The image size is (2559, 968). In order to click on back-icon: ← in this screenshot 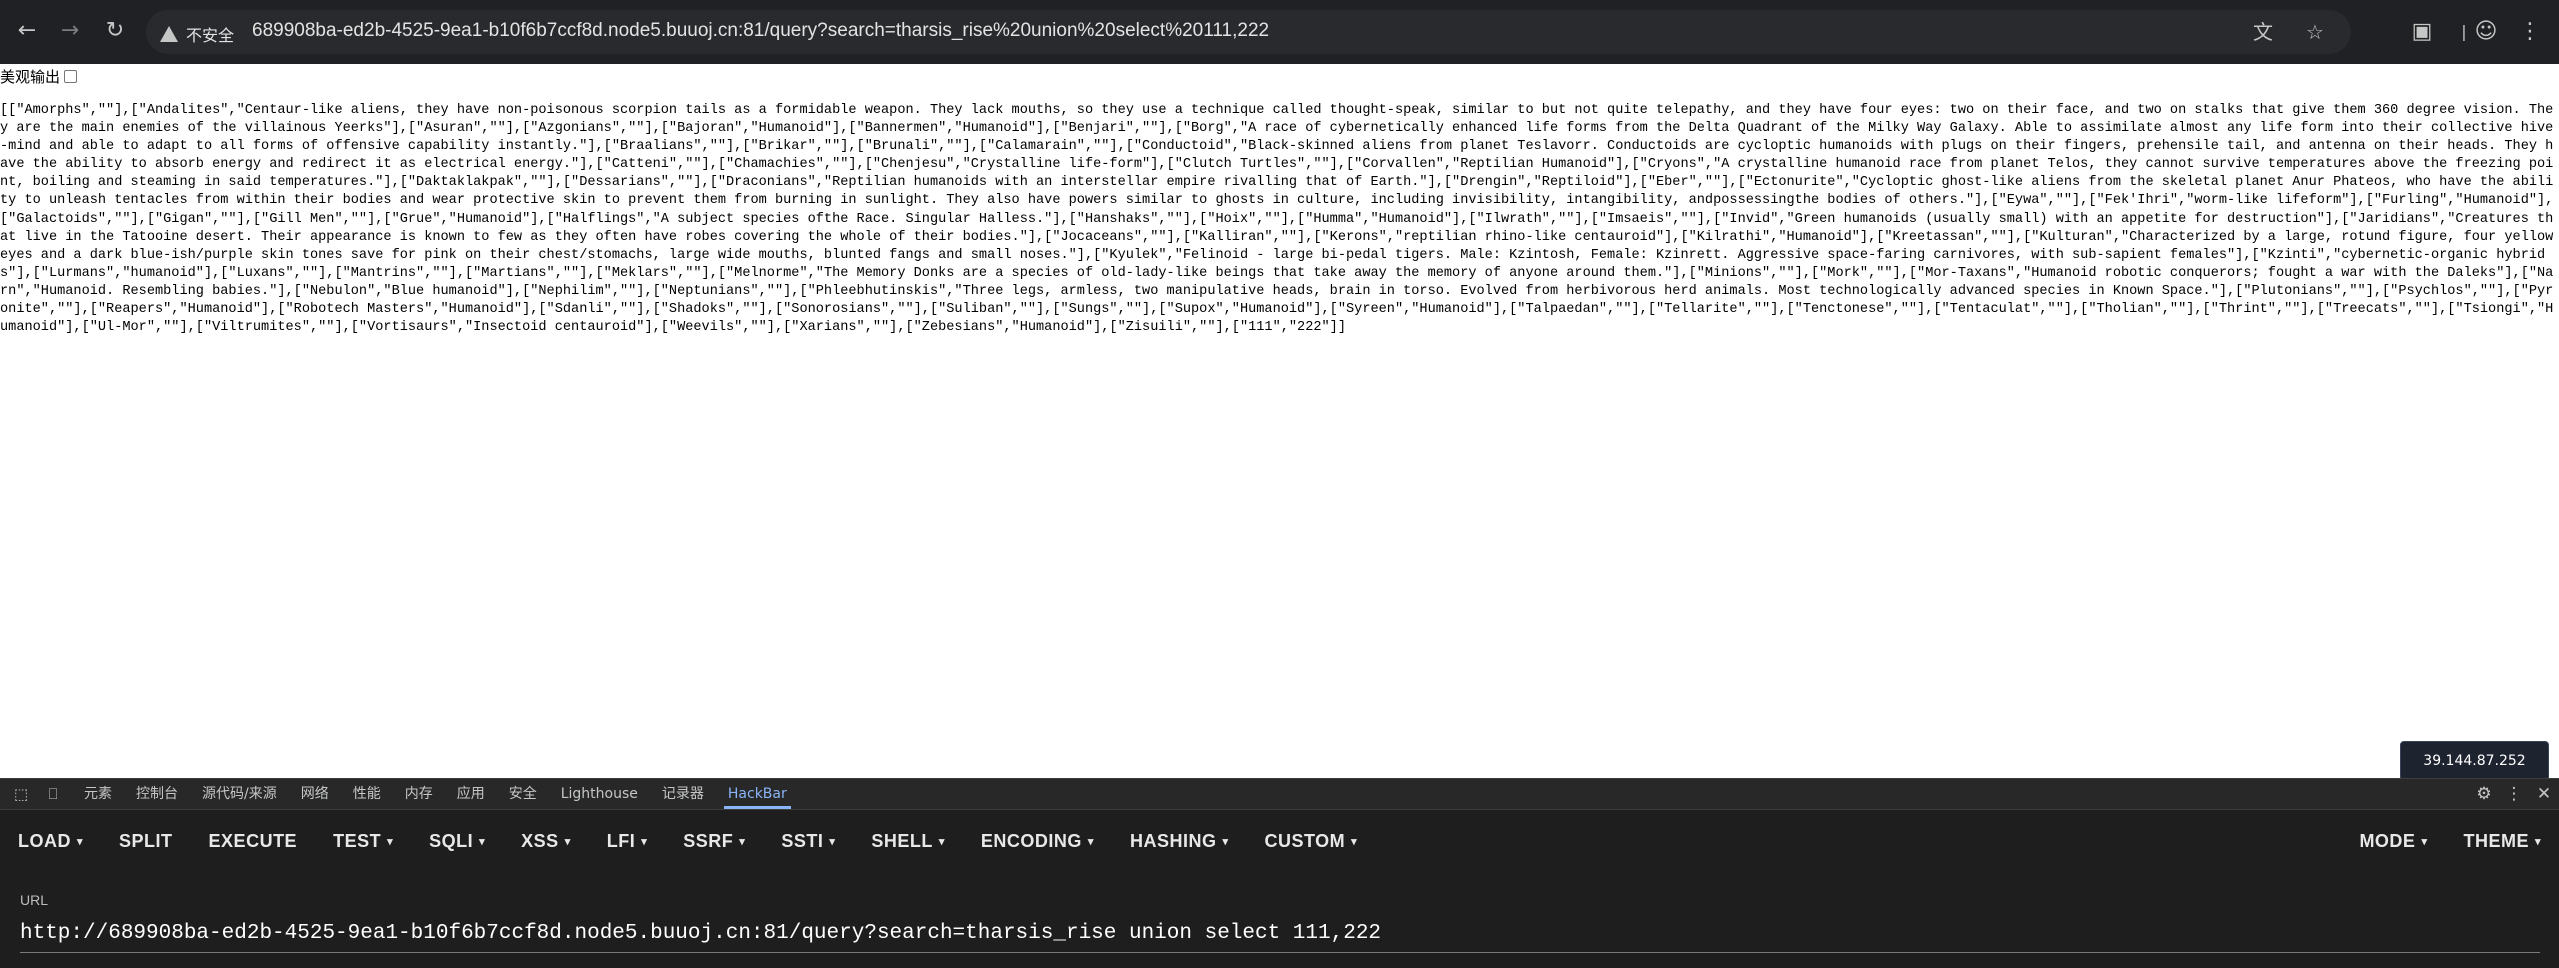, I will do `click(27, 31)`.